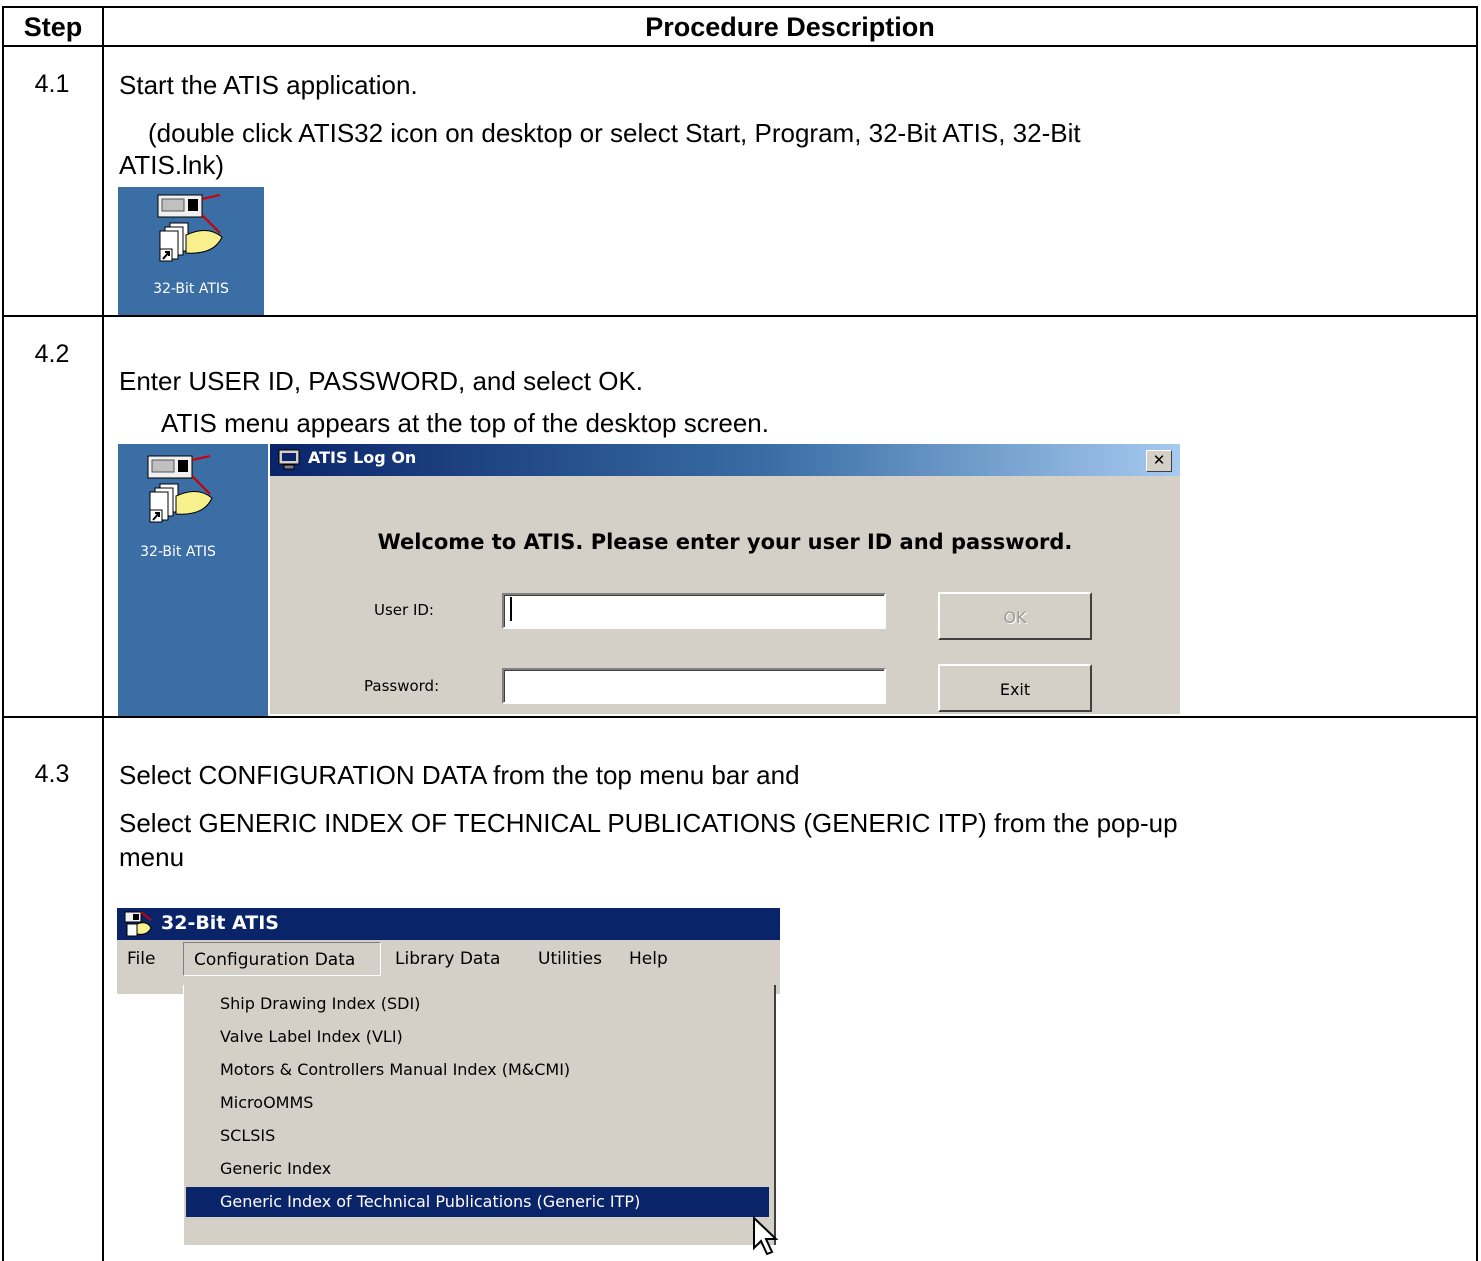 This screenshot has height=1261, width=1481. What do you see at coordinates (268, 85) in the screenshot?
I see `step-text: Start the ATIS application.` at bounding box center [268, 85].